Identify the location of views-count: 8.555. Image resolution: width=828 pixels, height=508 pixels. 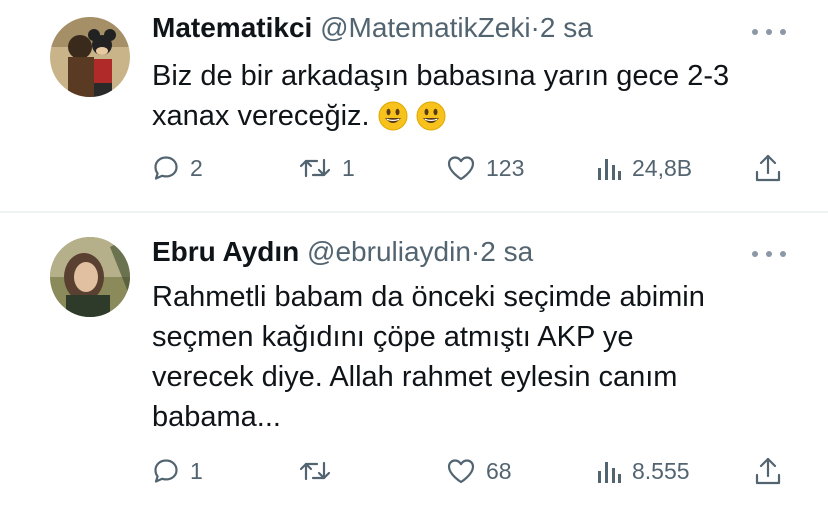
(661, 470).